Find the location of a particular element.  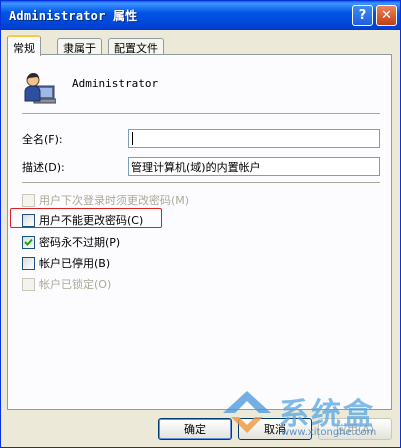

checkbox-checked is located at coordinates (28, 242).